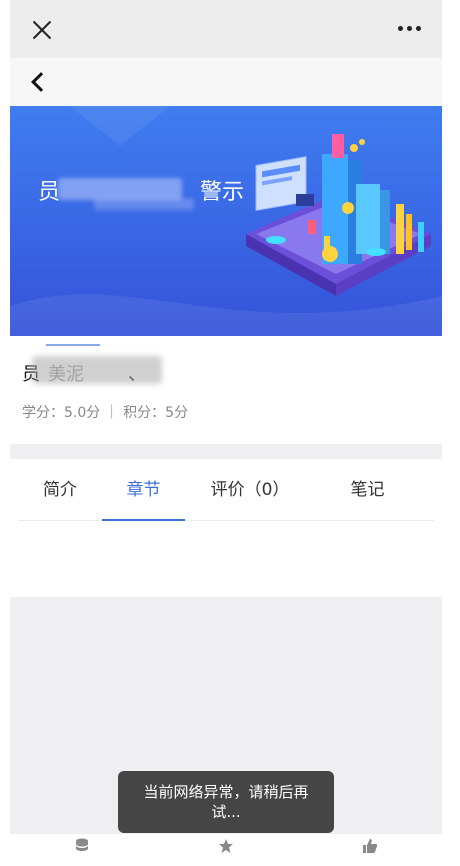  What do you see at coordinates (73, 345) in the screenshot?
I see `redacted-underline` at bounding box center [73, 345].